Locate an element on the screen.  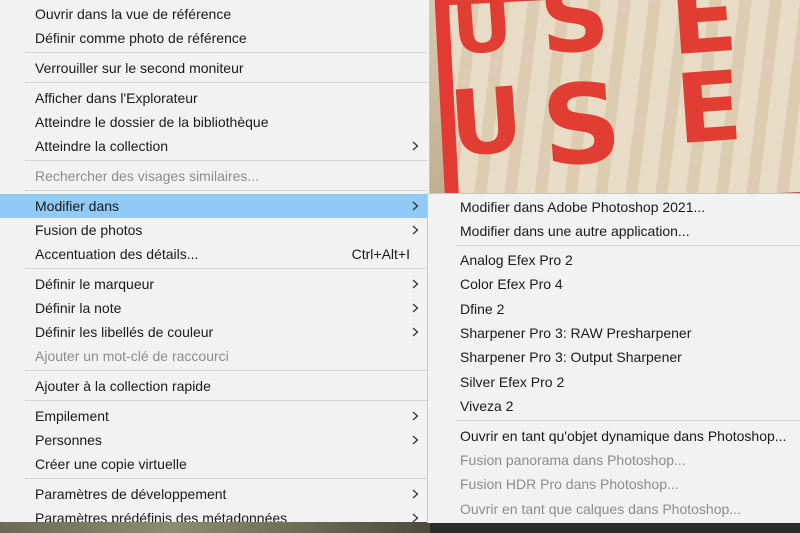
menu-item-open-reference-view: Ouvrir dans la vue de référence is located at coordinates (214, 14).